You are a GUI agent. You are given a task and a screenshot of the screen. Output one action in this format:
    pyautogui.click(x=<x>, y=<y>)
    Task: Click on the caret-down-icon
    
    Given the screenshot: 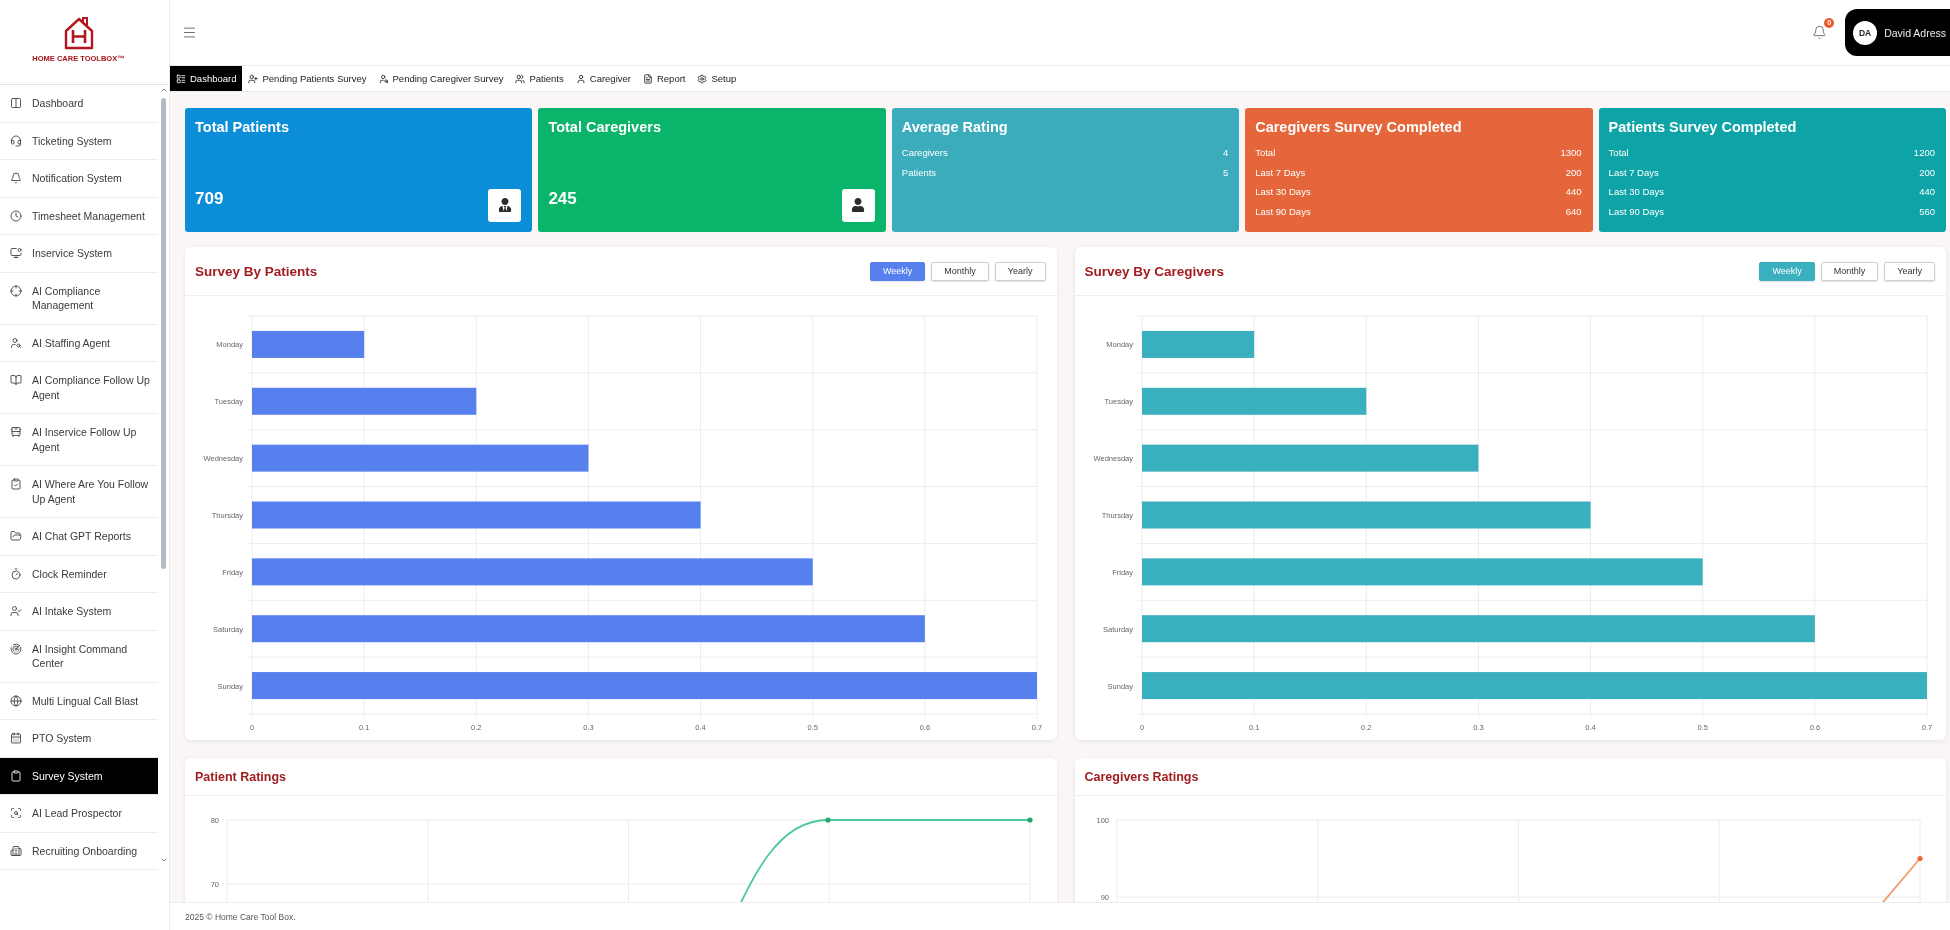 What is the action you would take?
    pyautogui.click(x=163, y=860)
    